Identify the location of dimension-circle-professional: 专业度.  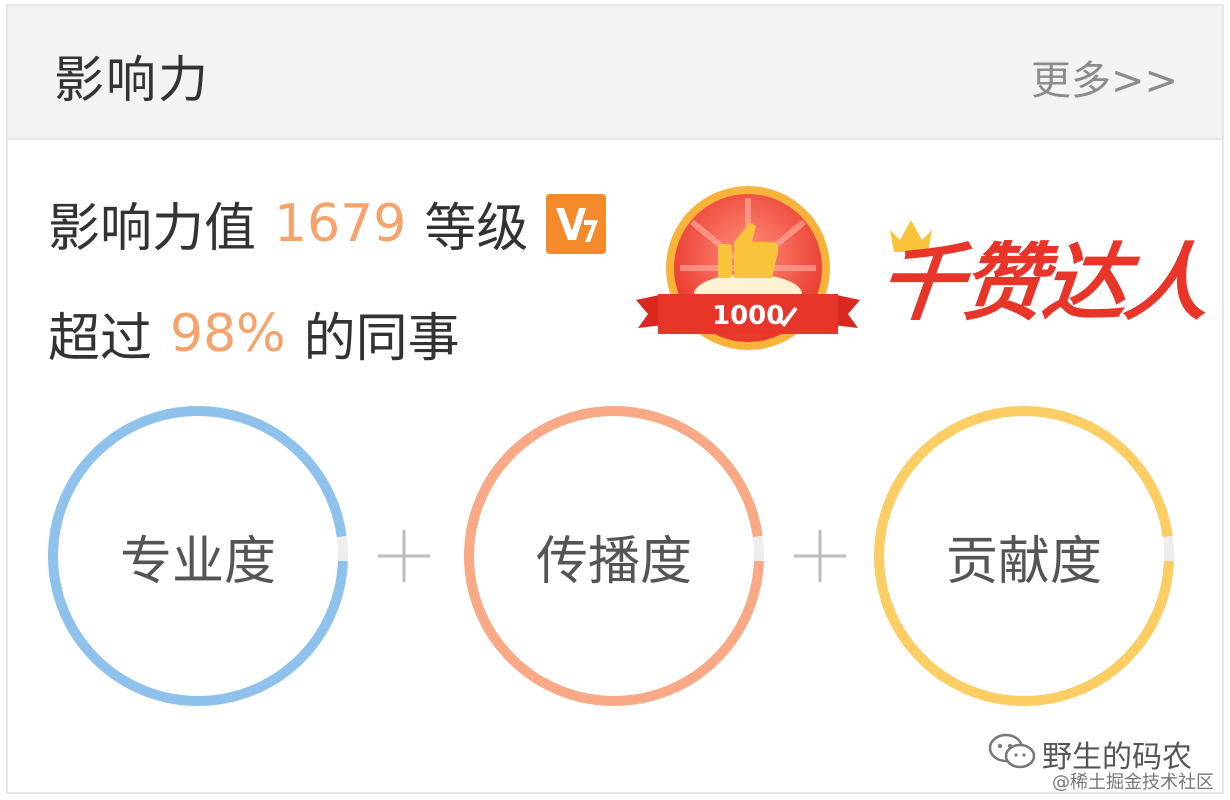
(198, 556).